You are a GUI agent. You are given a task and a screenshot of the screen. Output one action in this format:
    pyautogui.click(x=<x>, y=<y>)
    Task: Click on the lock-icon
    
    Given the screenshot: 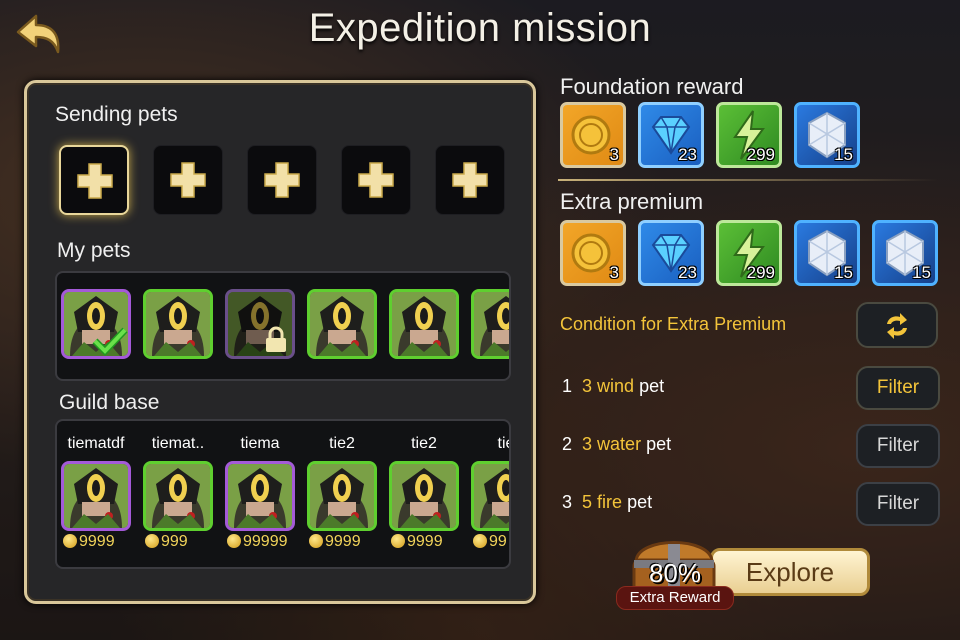 What is the action you would take?
    pyautogui.click(x=276, y=339)
    